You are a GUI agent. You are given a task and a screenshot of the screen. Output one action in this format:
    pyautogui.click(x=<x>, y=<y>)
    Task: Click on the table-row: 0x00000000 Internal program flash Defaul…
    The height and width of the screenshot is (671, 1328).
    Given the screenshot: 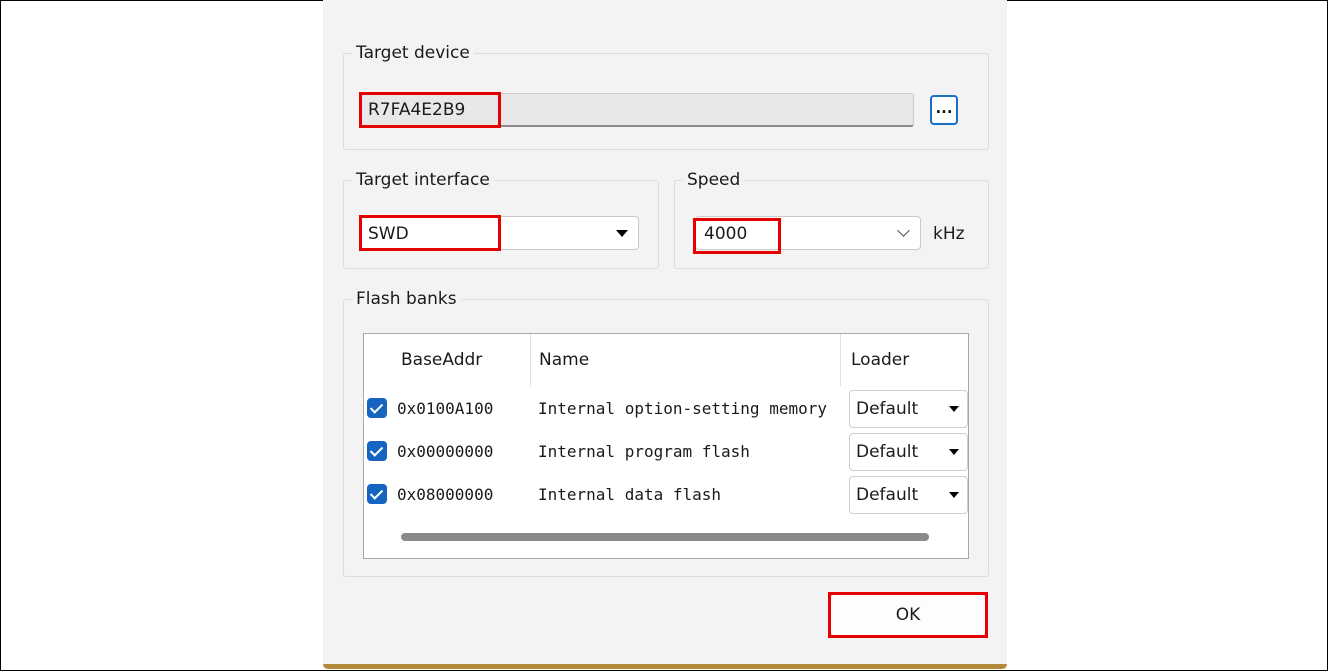 What is the action you would take?
    pyautogui.click(x=666, y=452)
    